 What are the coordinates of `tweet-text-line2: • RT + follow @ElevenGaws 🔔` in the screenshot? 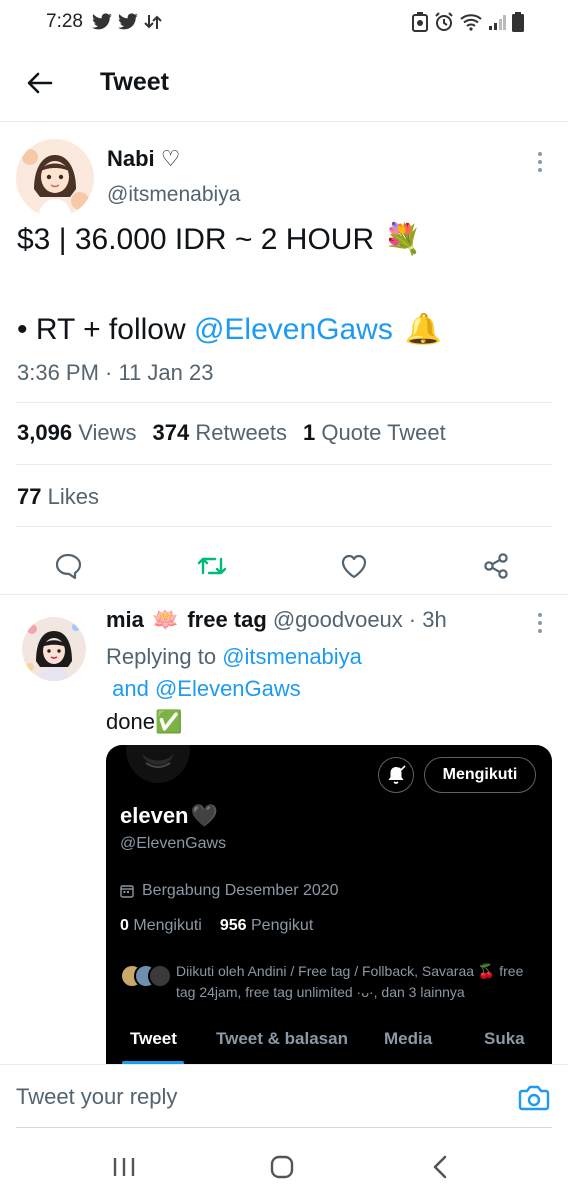 It's located at (229, 329).